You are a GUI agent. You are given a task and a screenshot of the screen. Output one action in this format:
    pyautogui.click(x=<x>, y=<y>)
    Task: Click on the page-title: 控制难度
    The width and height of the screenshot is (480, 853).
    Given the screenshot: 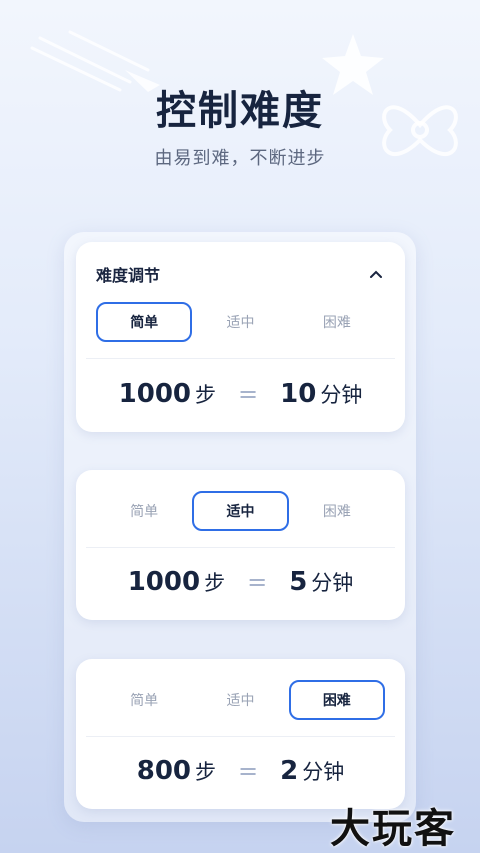 What is the action you would take?
    pyautogui.click(x=240, y=111)
    